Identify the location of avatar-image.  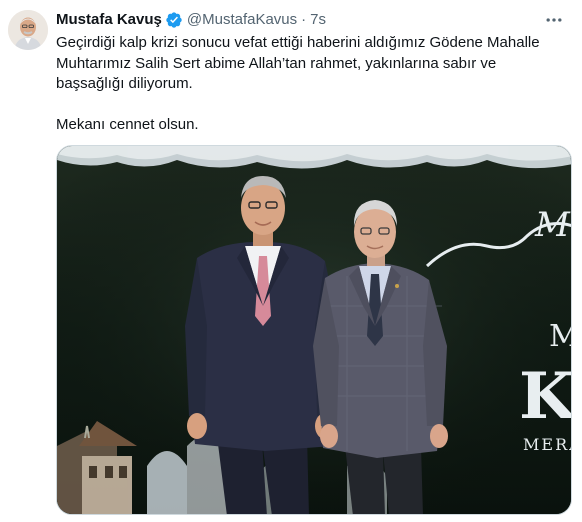
(28, 30).